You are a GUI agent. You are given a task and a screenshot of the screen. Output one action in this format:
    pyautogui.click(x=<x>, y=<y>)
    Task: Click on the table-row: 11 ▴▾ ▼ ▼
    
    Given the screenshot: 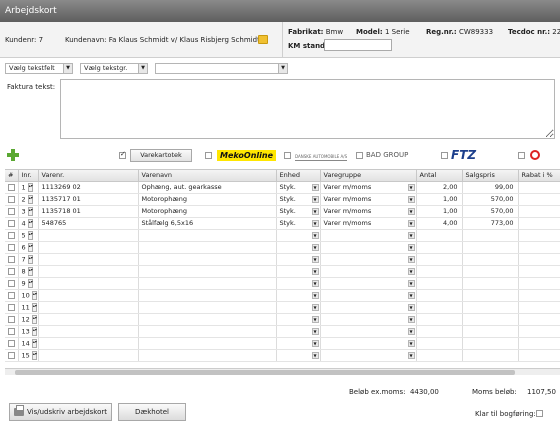 What is the action you would take?
    pyautogui.click(x=282, y=307)
    